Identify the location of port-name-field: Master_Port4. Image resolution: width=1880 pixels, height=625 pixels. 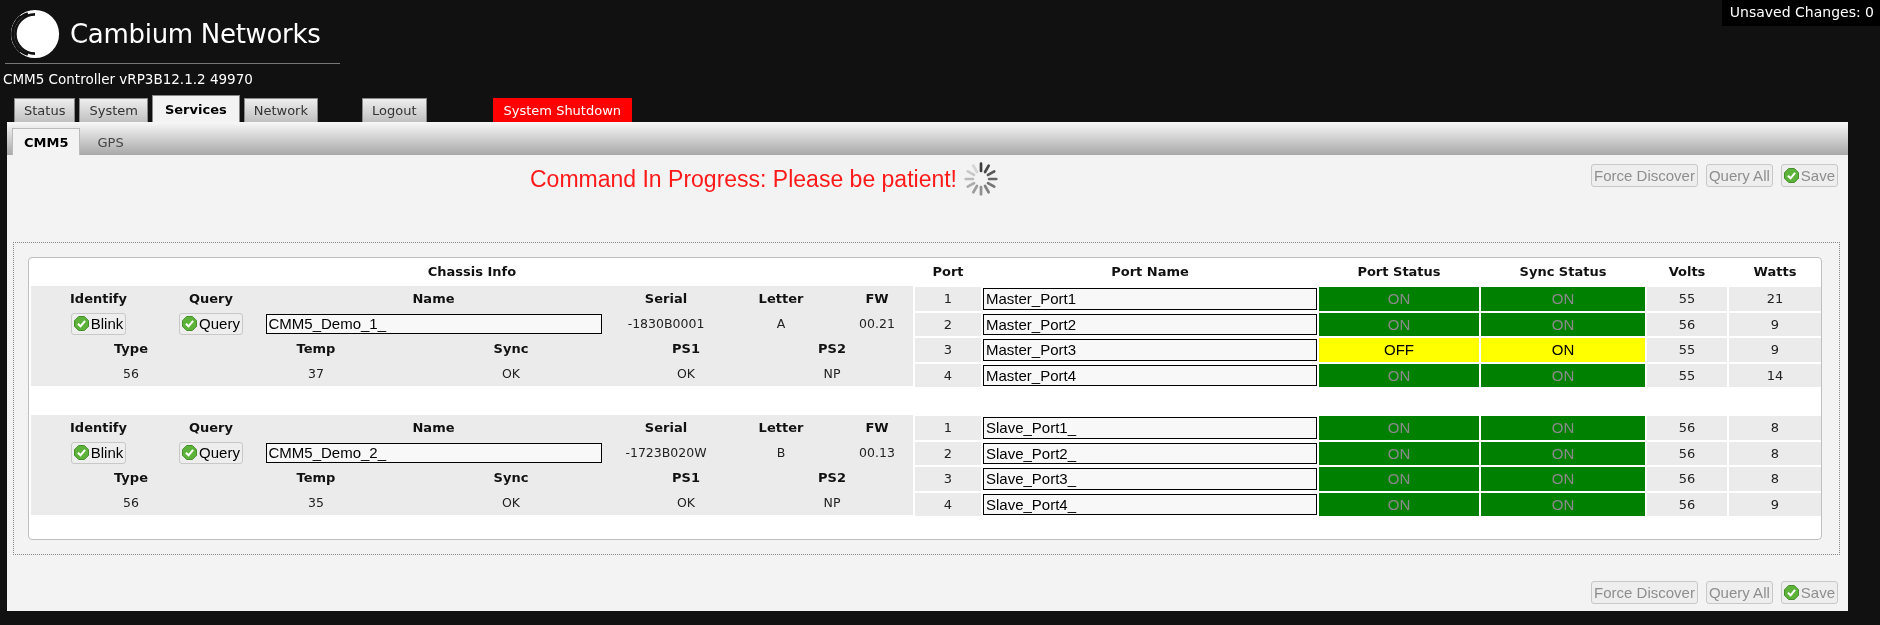
(1150, 375).